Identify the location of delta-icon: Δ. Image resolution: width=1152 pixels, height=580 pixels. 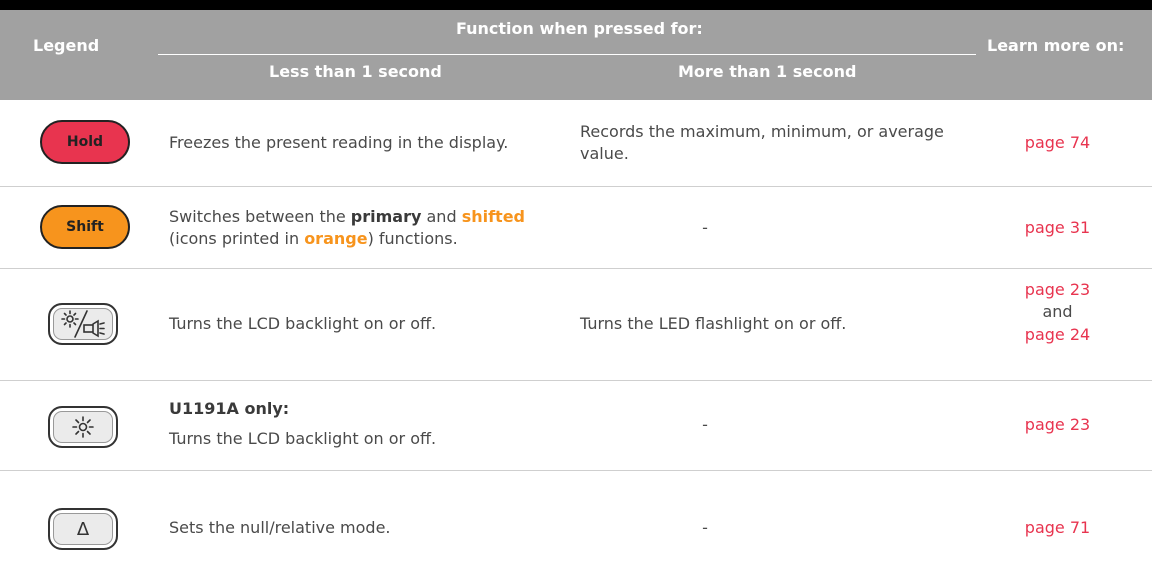
(83, 529).